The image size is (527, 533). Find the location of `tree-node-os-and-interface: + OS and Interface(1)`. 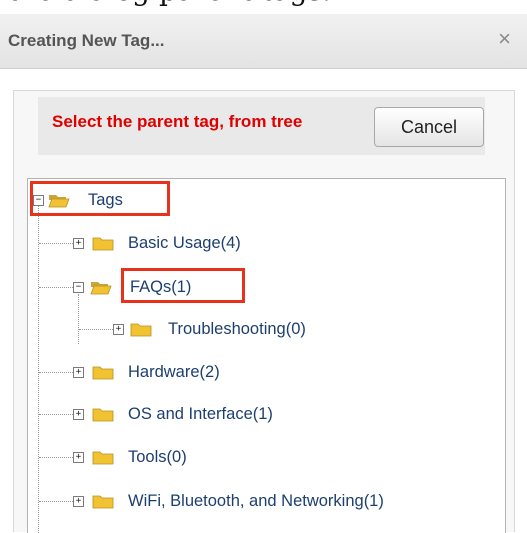

tree-node-os-and-interface: + OS and Interface(1) is located at coordinates (263, 416).